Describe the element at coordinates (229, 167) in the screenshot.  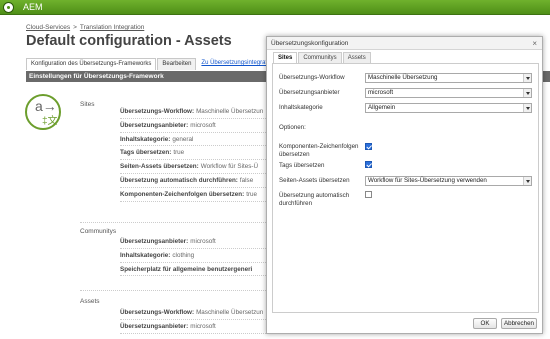
I see `row-value: Workflow für Sites-Ü` at that location.